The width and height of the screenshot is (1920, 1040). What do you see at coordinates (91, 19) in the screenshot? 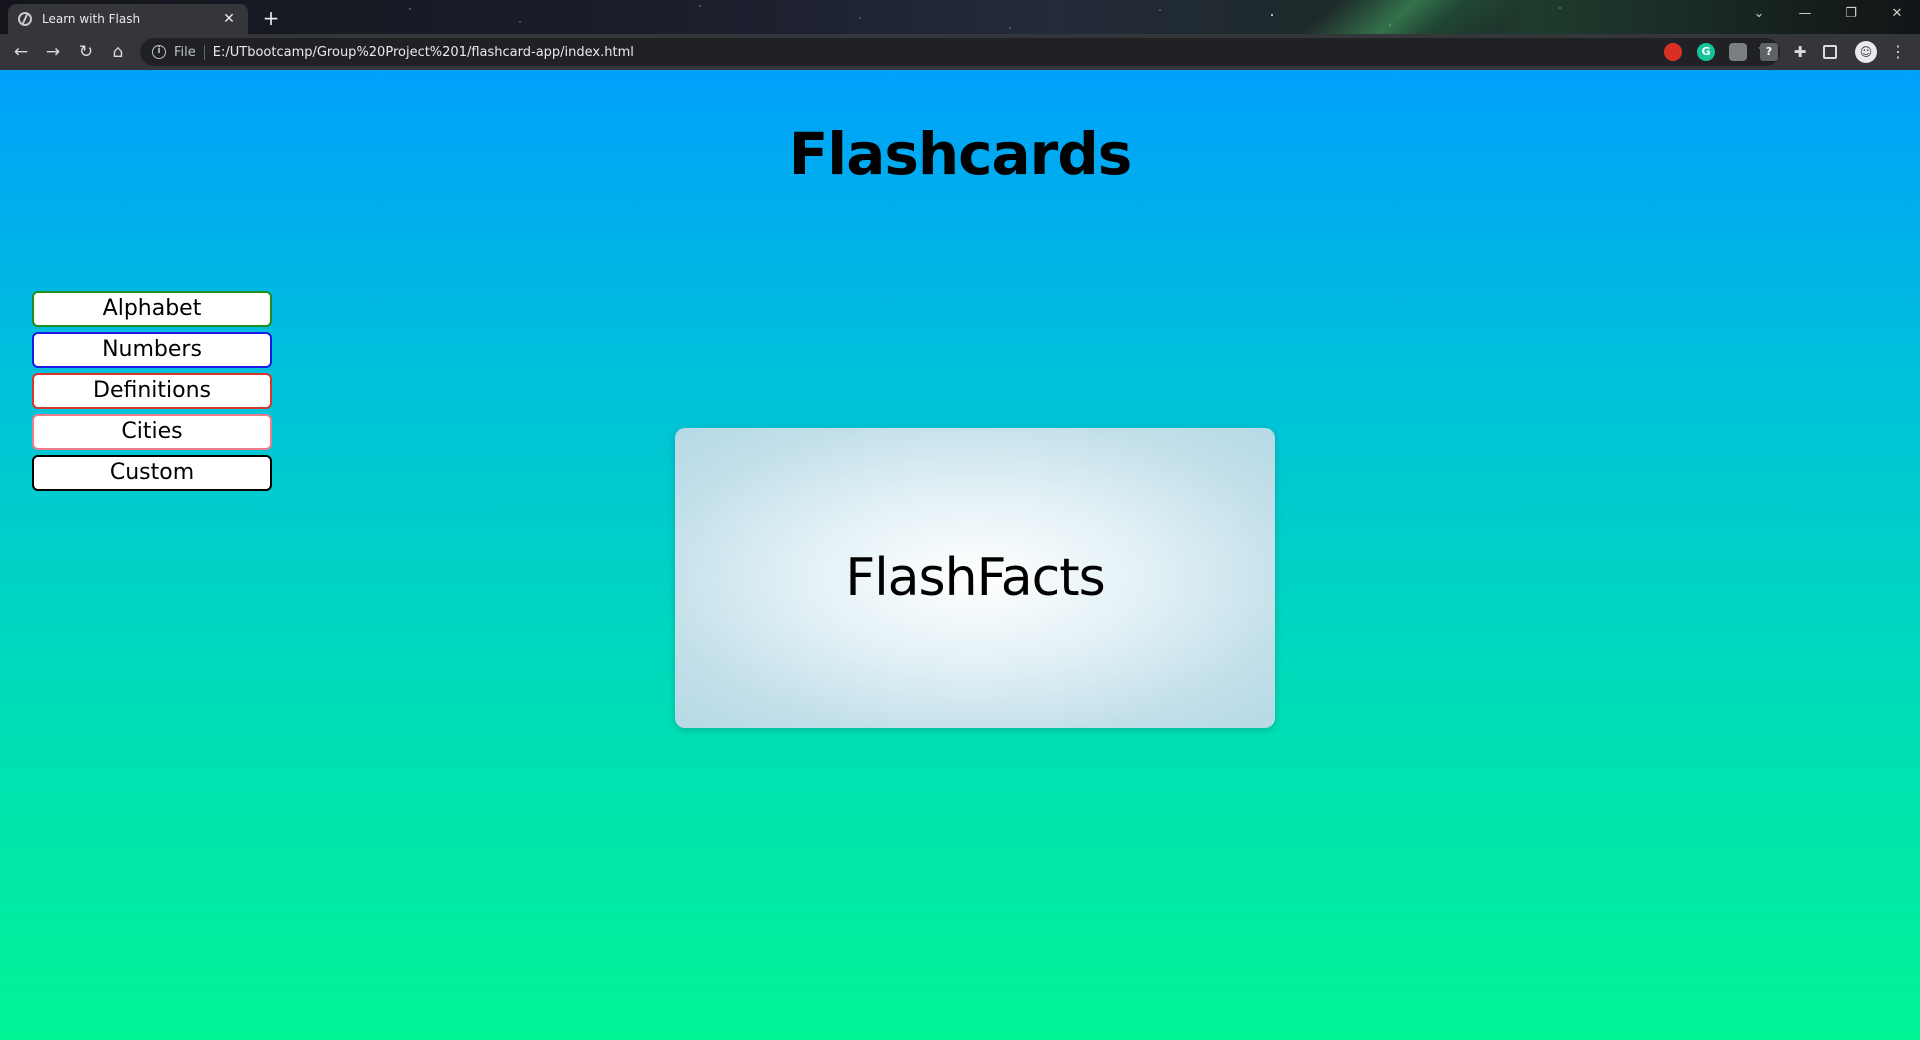
I see `tab-title: Learn with Flash` at bounding box center [91, 19].